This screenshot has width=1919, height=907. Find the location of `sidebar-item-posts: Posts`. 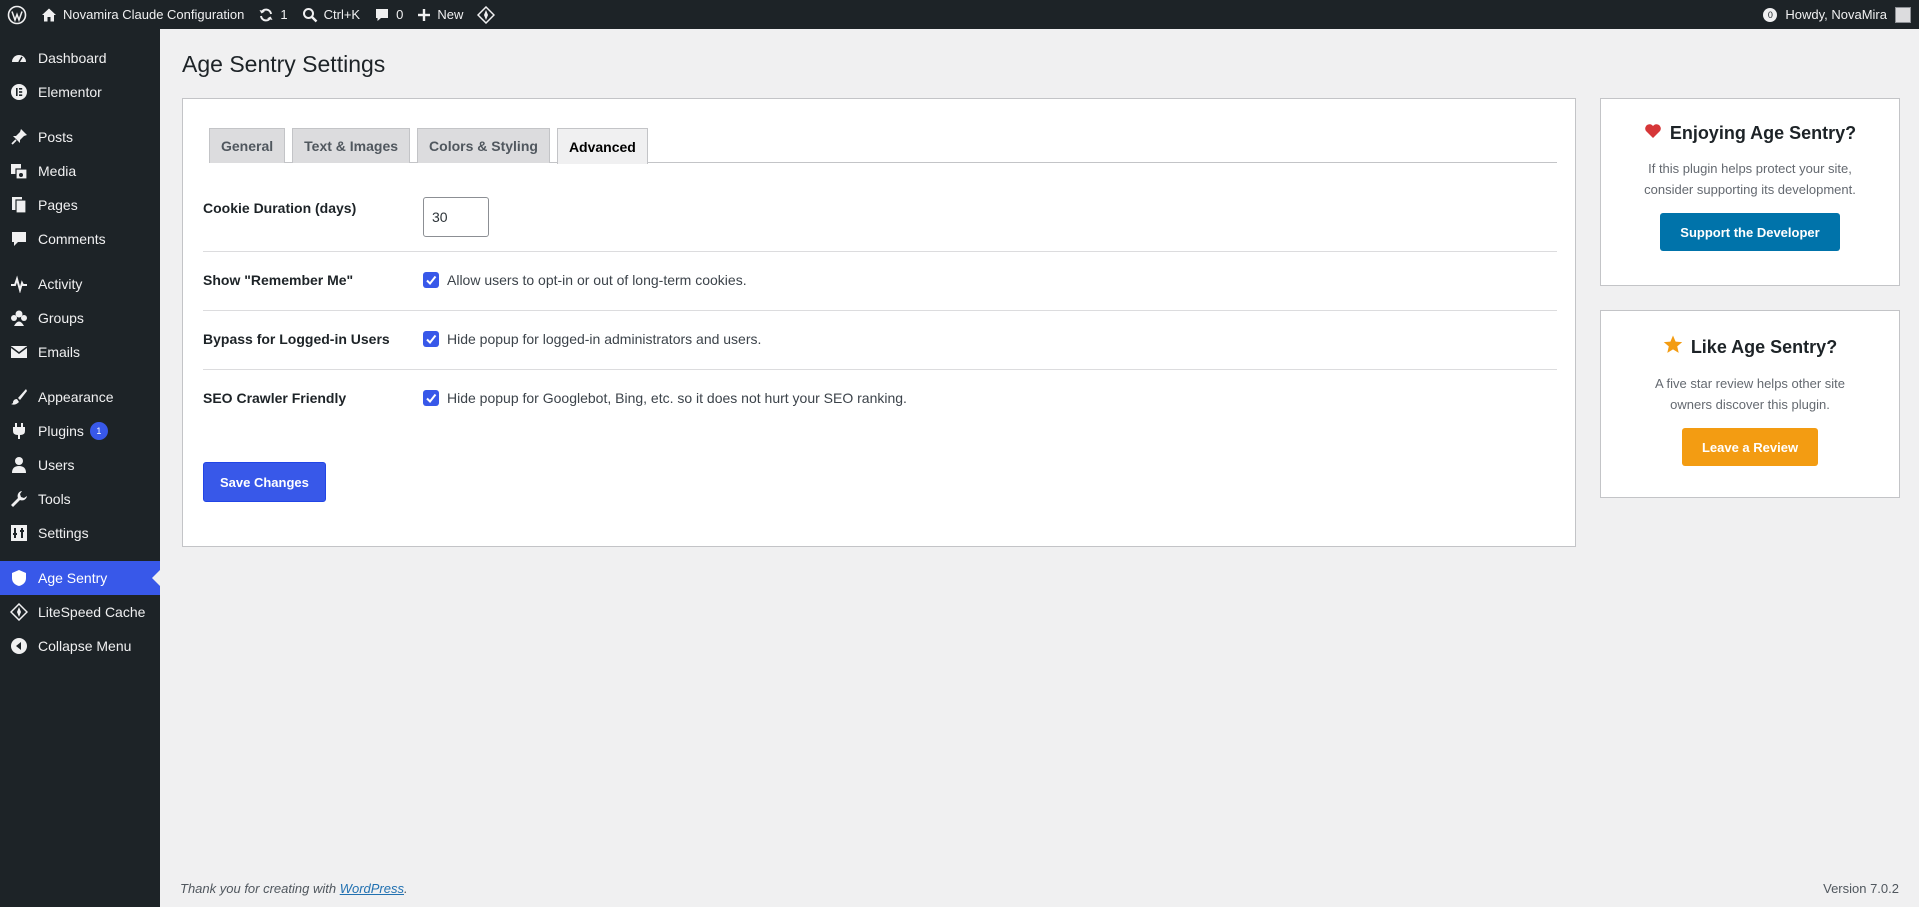

sidebar-item-posts: Posts is located at coordinates (80, 137).